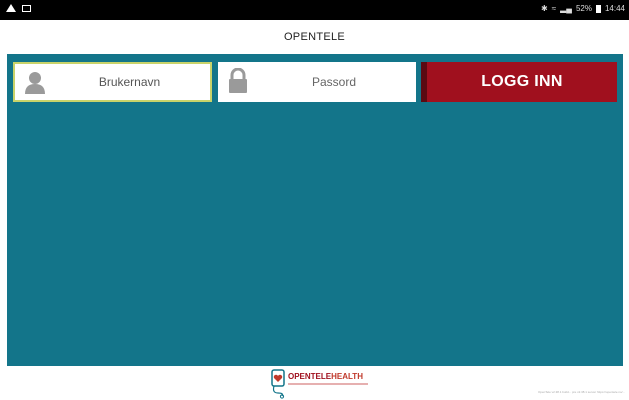  I want to click on app-header: OPENTELE, so click(314, 37).